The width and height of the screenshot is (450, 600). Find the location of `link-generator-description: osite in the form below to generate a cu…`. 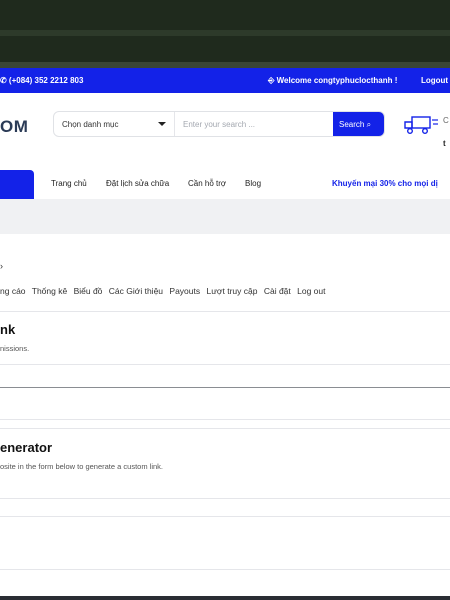

link-generator-description: osite in the form below to generate a cu… is located at coordinates (82, 466).